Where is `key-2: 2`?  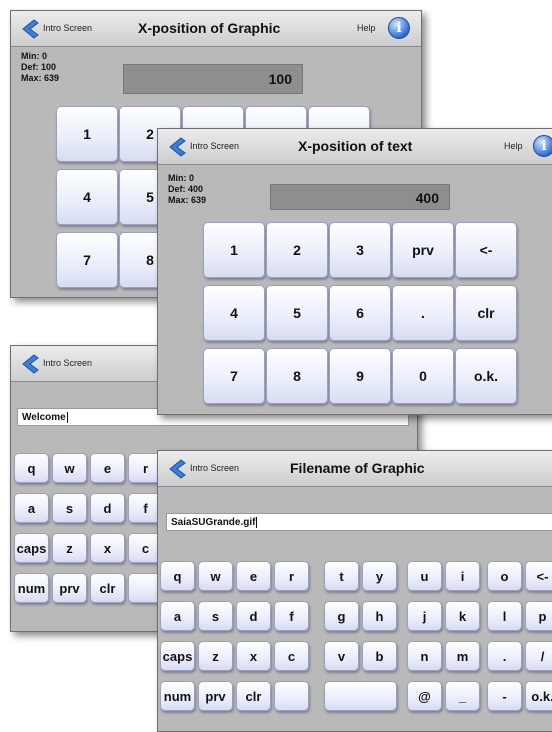
key-2: 2 is located at coordinates (297, 250).